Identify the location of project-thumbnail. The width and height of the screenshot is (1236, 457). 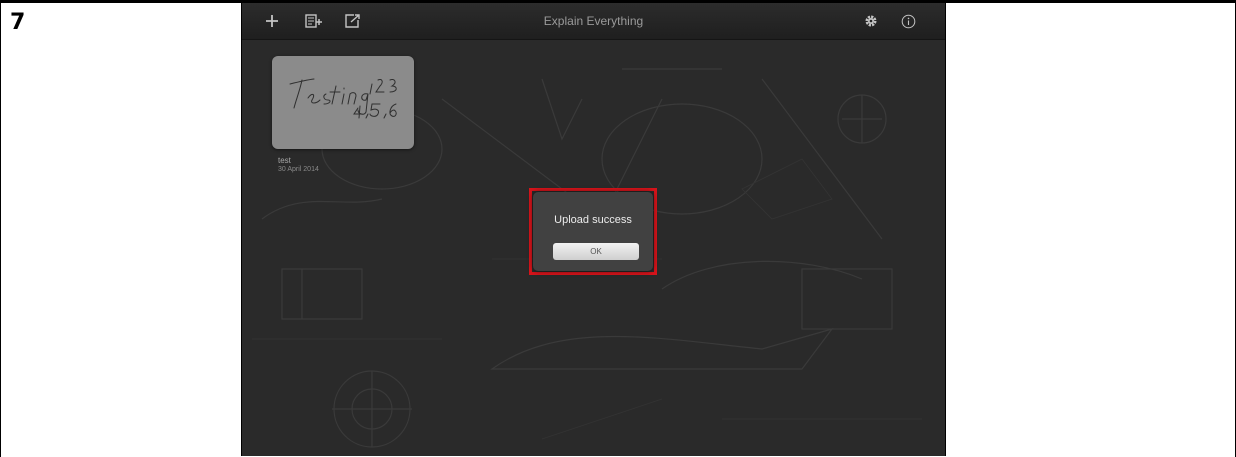
(343, 102).